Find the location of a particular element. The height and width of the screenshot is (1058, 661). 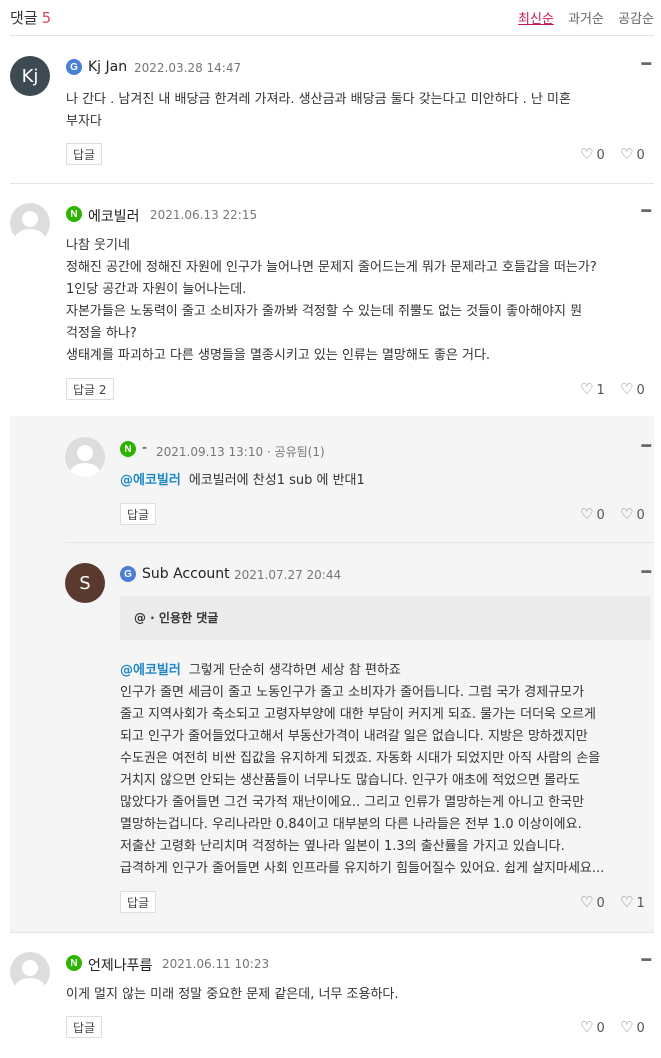

comment-author: Kj Jan is located at coordinates (107, 67).